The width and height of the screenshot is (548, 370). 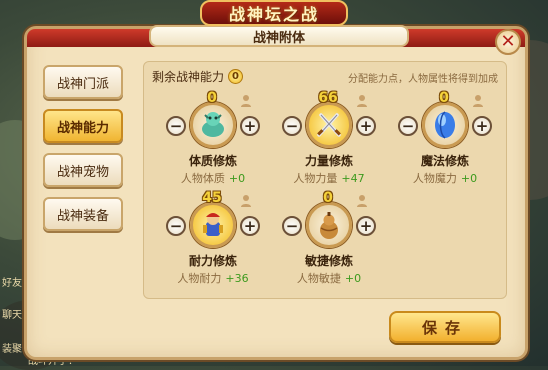 I want to click on panel-title: 战神附体, so click(x=278, y=38).